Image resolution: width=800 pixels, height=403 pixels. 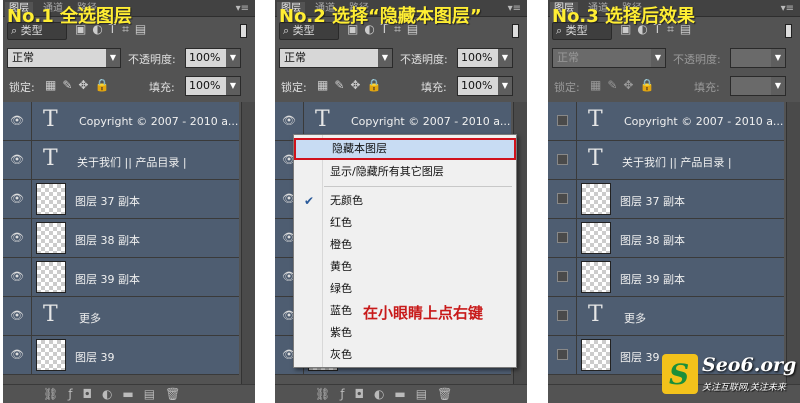 What do you see at coordinates (162, 87) in the screenshot?
I see `fill-label: 填充:` at bounding box center [162, 87].